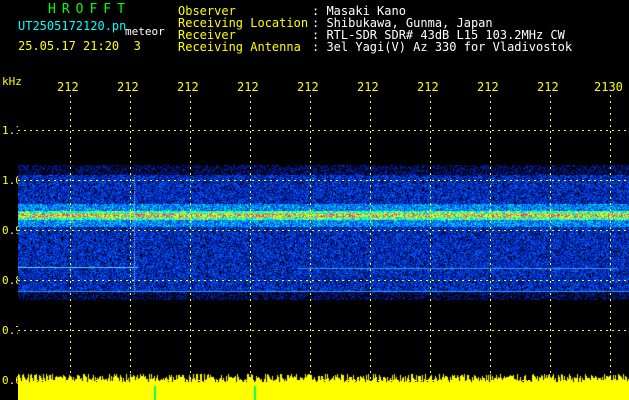  What do you see at coordinates (137, 46) in the screenshot?
I see `date-extra: 3` at bounding box center [137, 46].